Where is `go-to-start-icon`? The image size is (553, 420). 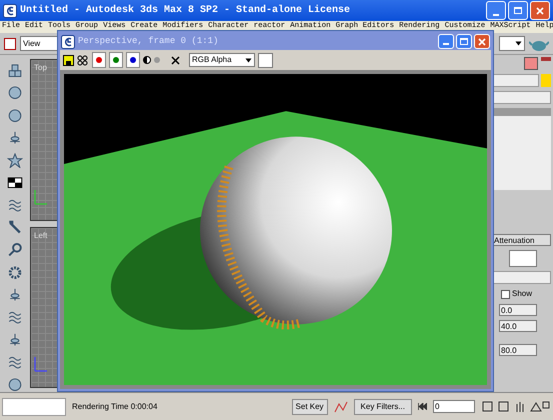 go-to-start-icon is located at coordinates (422, 406).